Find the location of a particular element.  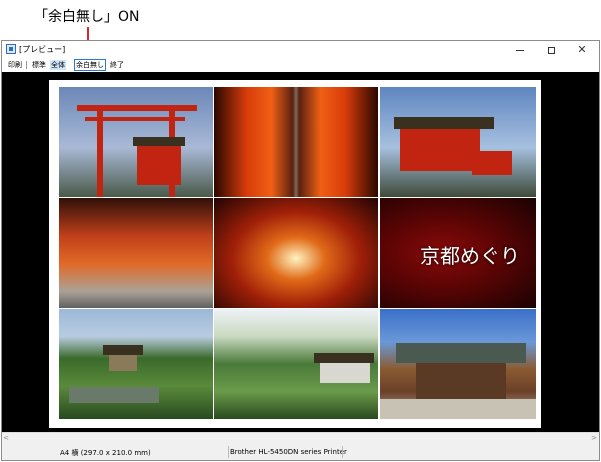

toolbar: 印刷 標準 全体 余白無し 終了 is located at coordinates (300, 65).